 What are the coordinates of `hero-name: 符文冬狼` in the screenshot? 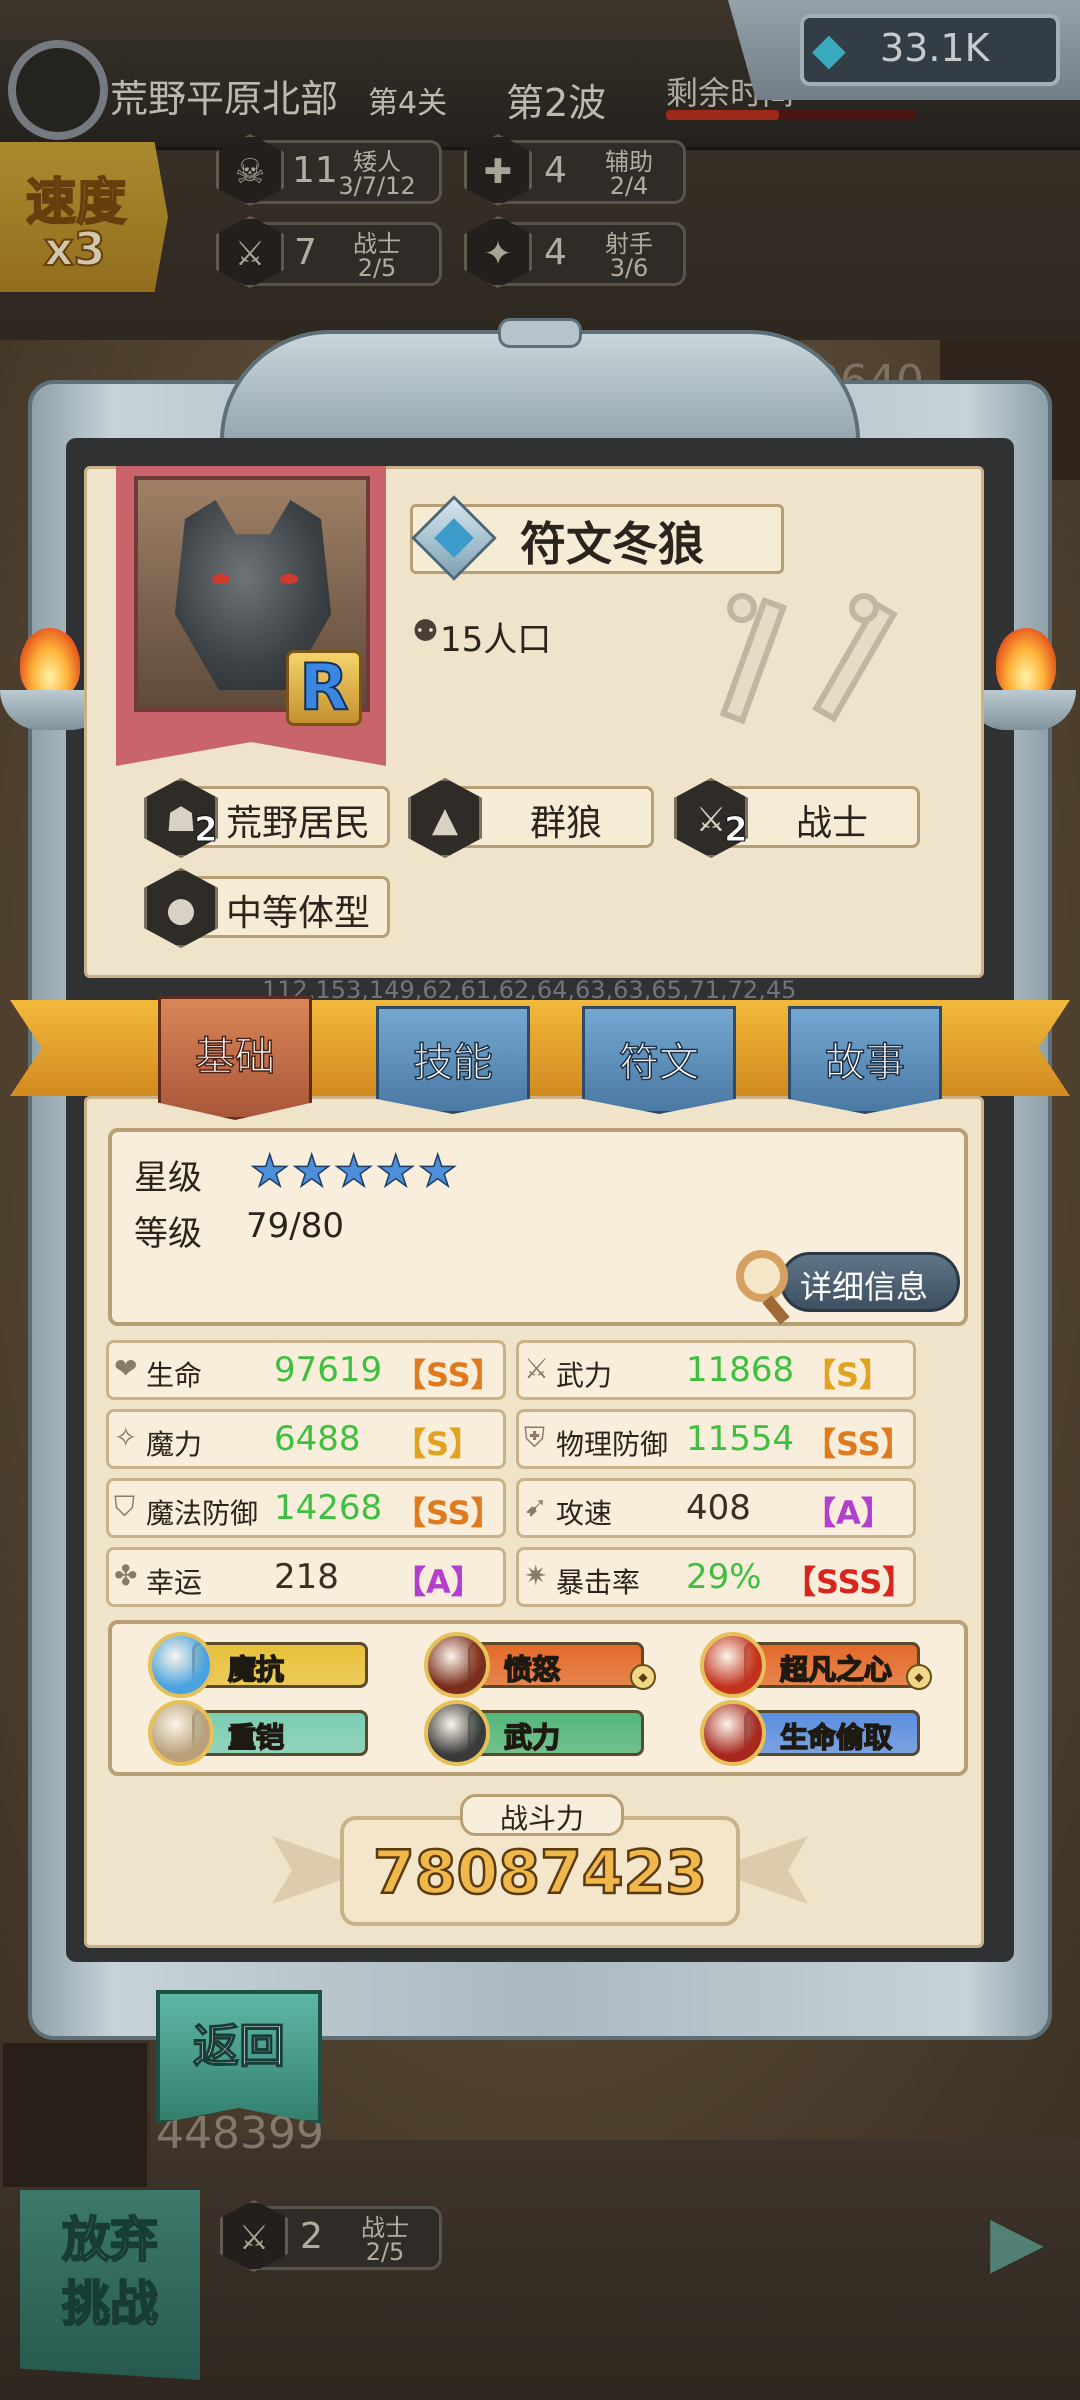 It's located at (612, 544).